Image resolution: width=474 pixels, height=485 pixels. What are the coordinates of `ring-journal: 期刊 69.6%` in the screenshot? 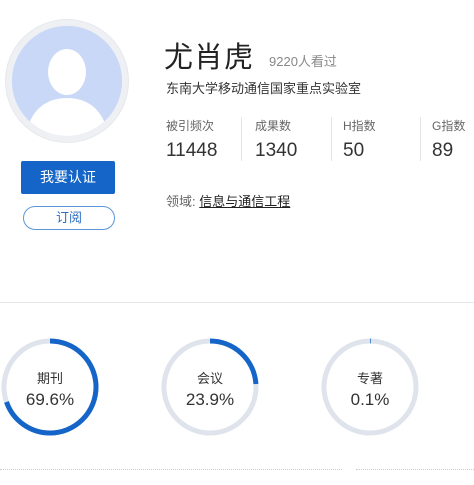 It's located at (50, 387).